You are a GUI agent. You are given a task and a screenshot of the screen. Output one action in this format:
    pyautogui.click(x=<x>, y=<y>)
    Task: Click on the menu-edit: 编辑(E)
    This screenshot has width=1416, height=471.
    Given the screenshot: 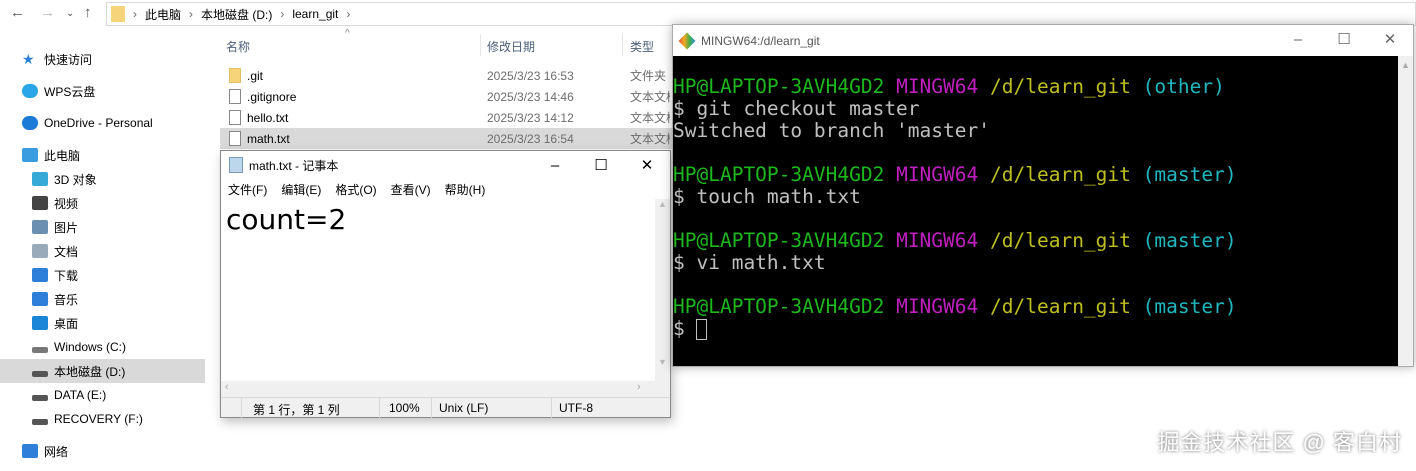 What is the action you would take?
    pyautogui.click(x=301, y=189)
    